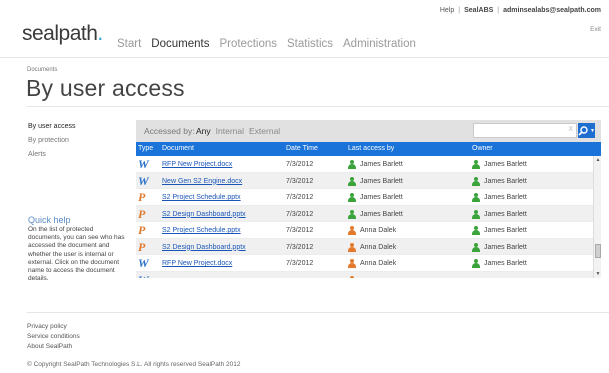 This screenshot has width=609, height=373. What do you see at coordinates (598, 274) in the screenshot?
I see `scroll-down-icon: ▼` at bounding box center [598, 274].